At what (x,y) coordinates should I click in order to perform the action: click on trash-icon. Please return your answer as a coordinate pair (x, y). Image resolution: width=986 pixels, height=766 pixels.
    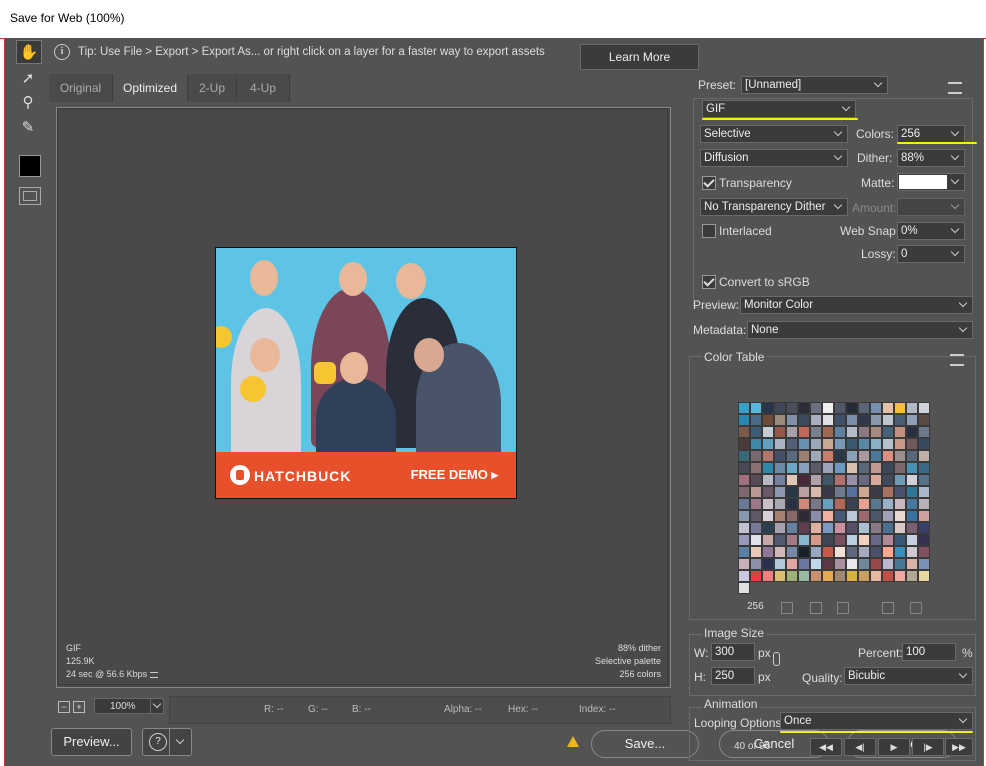
    Looking at the image, I should click on (916, 608).